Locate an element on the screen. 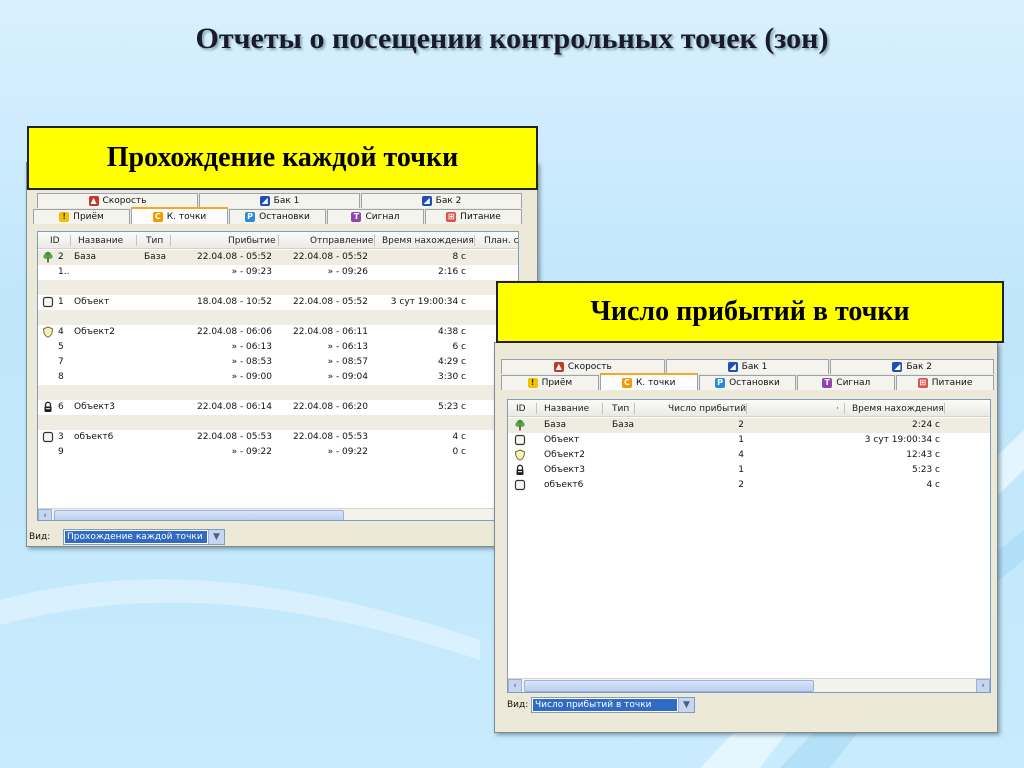  tree-icon is located at coordinates (520, 425).